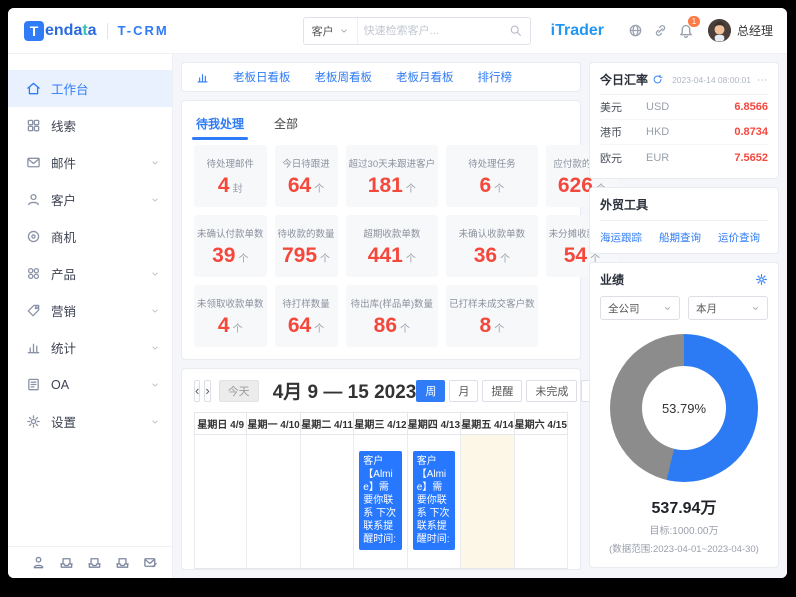 The width and height of the screenshot is (796, 597). What do you see at coordinates (684, 158) in the screenshot?
I see `exchange-row-eur: 欧元 EUR 7.5652` at bounding box center [684, 158].